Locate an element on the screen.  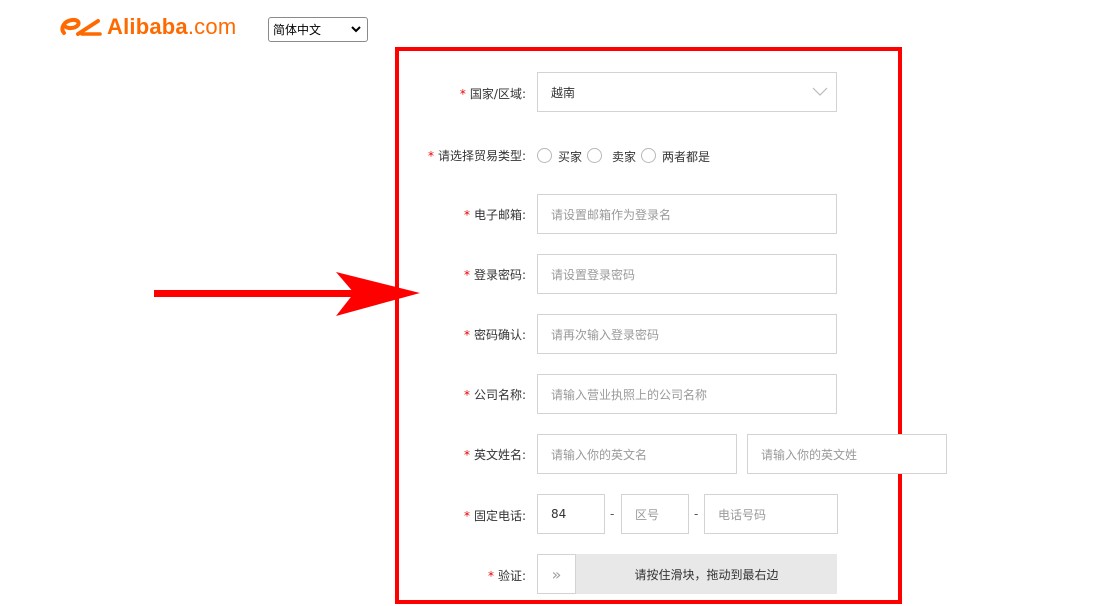
email-label-text: 电子邮箱: is located at coordinates (499, 215).